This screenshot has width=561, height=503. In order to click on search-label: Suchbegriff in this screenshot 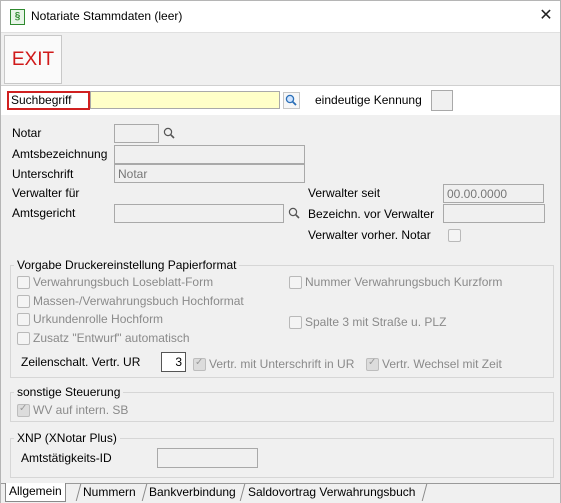, I will do `click(48, 100)`.